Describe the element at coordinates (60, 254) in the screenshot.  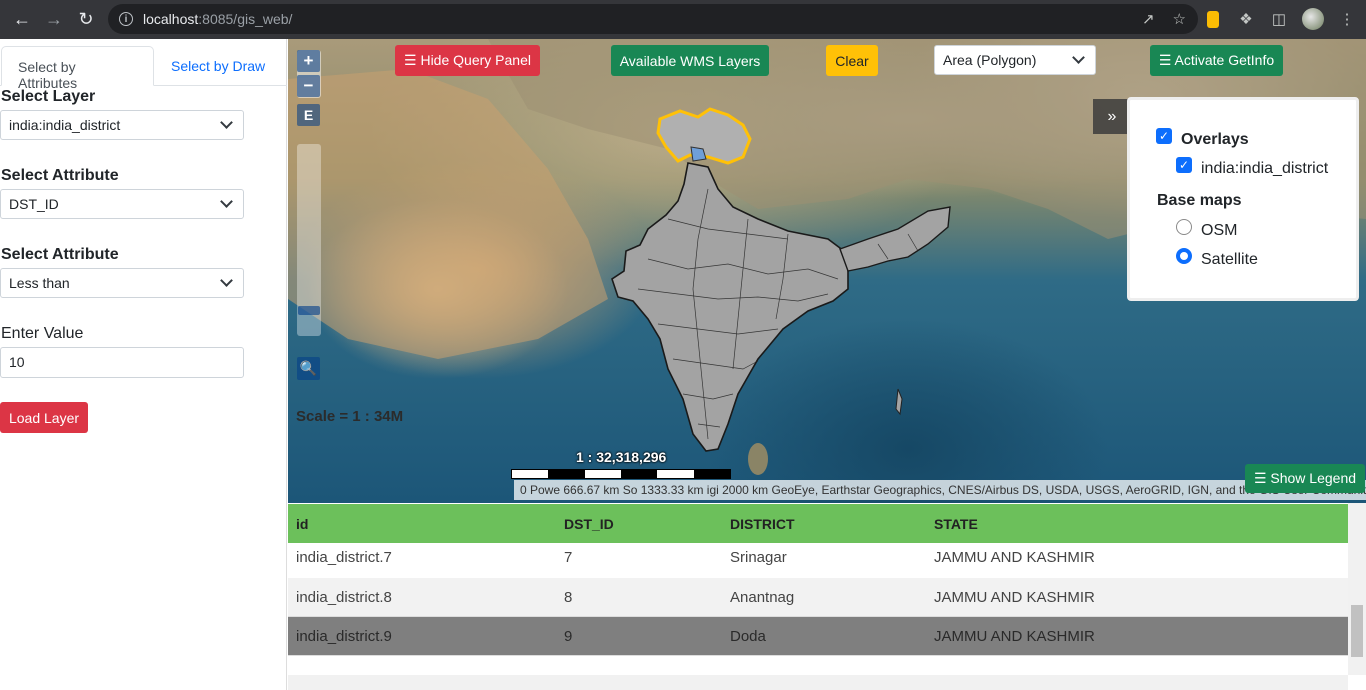
I see `select-operator-label: Select Attribute` at that location.